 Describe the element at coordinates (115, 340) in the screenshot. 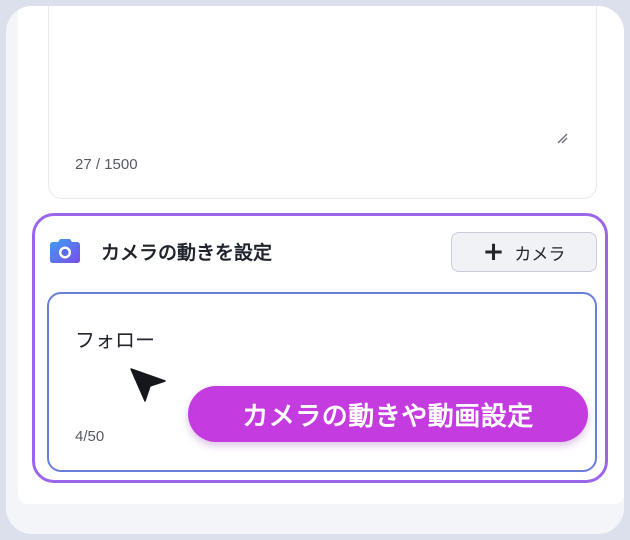

I see `camera-motion-value: フォロー` at that location.